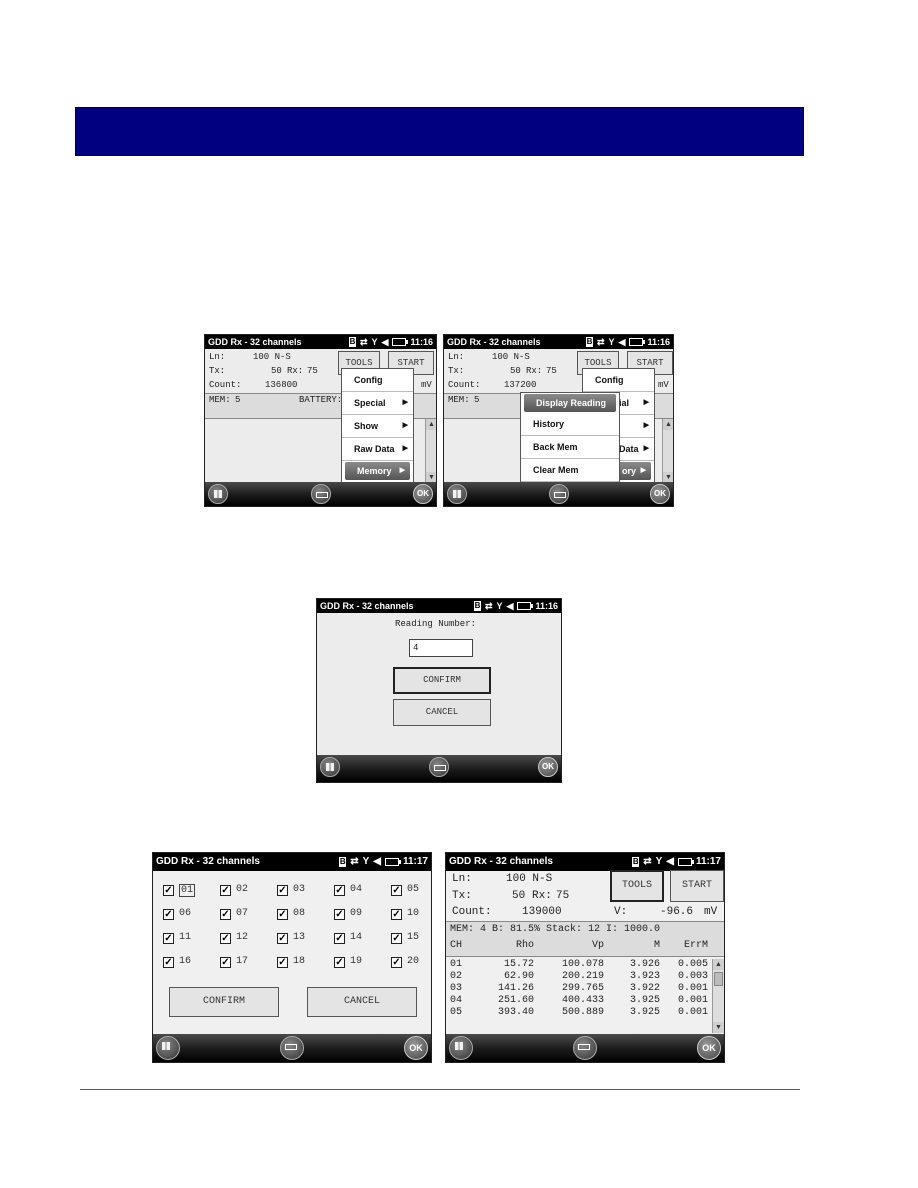 This screenshot has width=918, height=1188. I want to click on v-label: V:, so click(621, 912).